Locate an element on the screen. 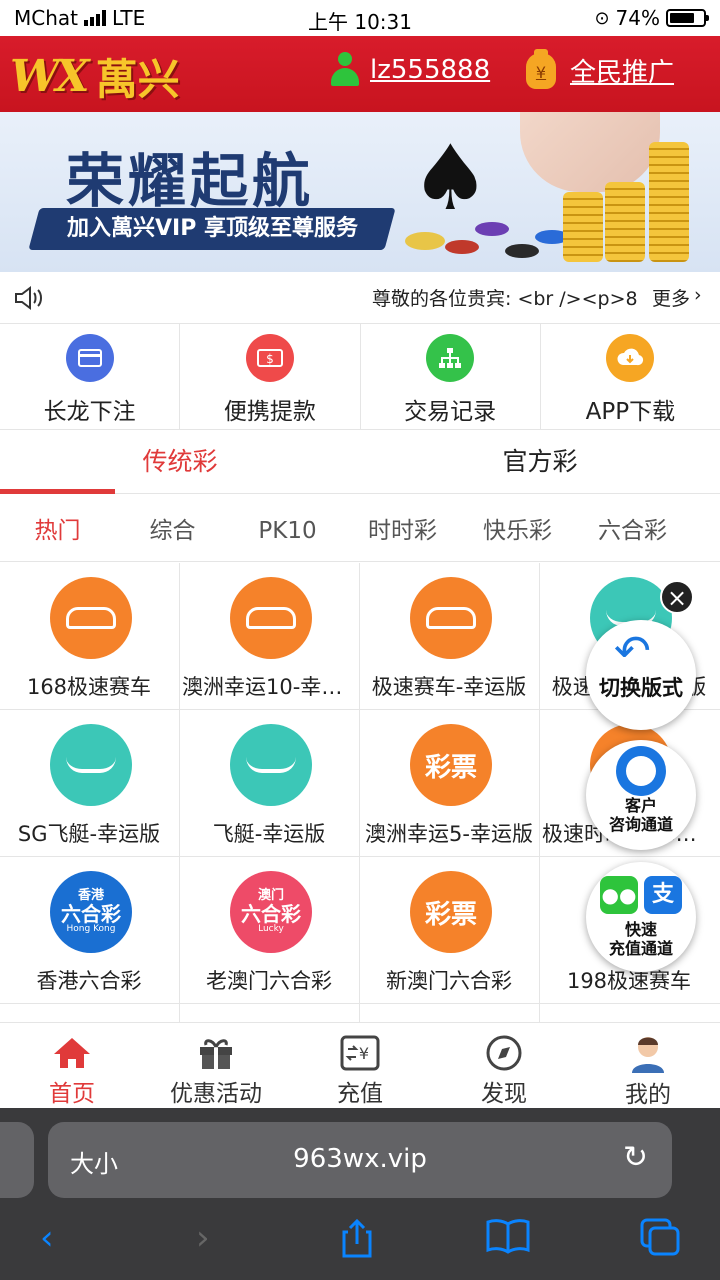 The width and height of the screenshot is (720, 1280). app-header: WX 萬兴 lz555888 ¥ 全民推广 is located at coordinates (360, 74).